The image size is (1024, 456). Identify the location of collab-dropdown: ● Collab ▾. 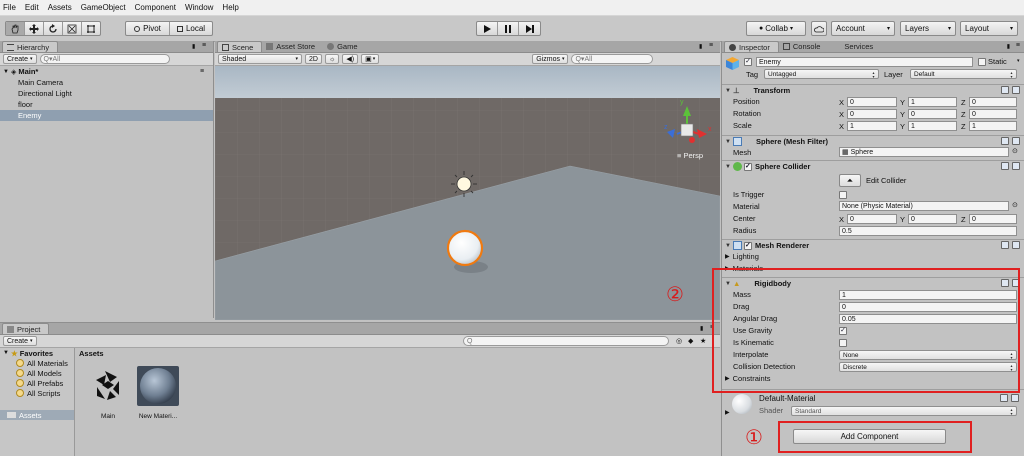
(776, 28).